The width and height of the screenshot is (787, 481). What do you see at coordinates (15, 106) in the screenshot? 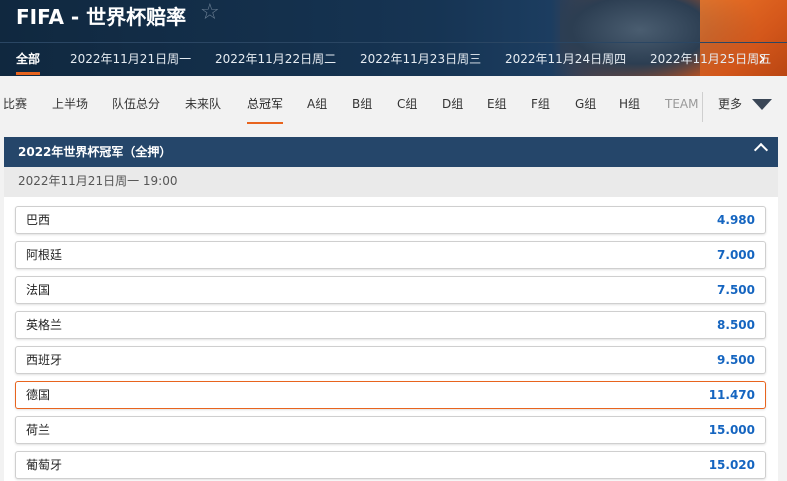
I see `tab-matches: 比赛` at bounding box center [15, 106].